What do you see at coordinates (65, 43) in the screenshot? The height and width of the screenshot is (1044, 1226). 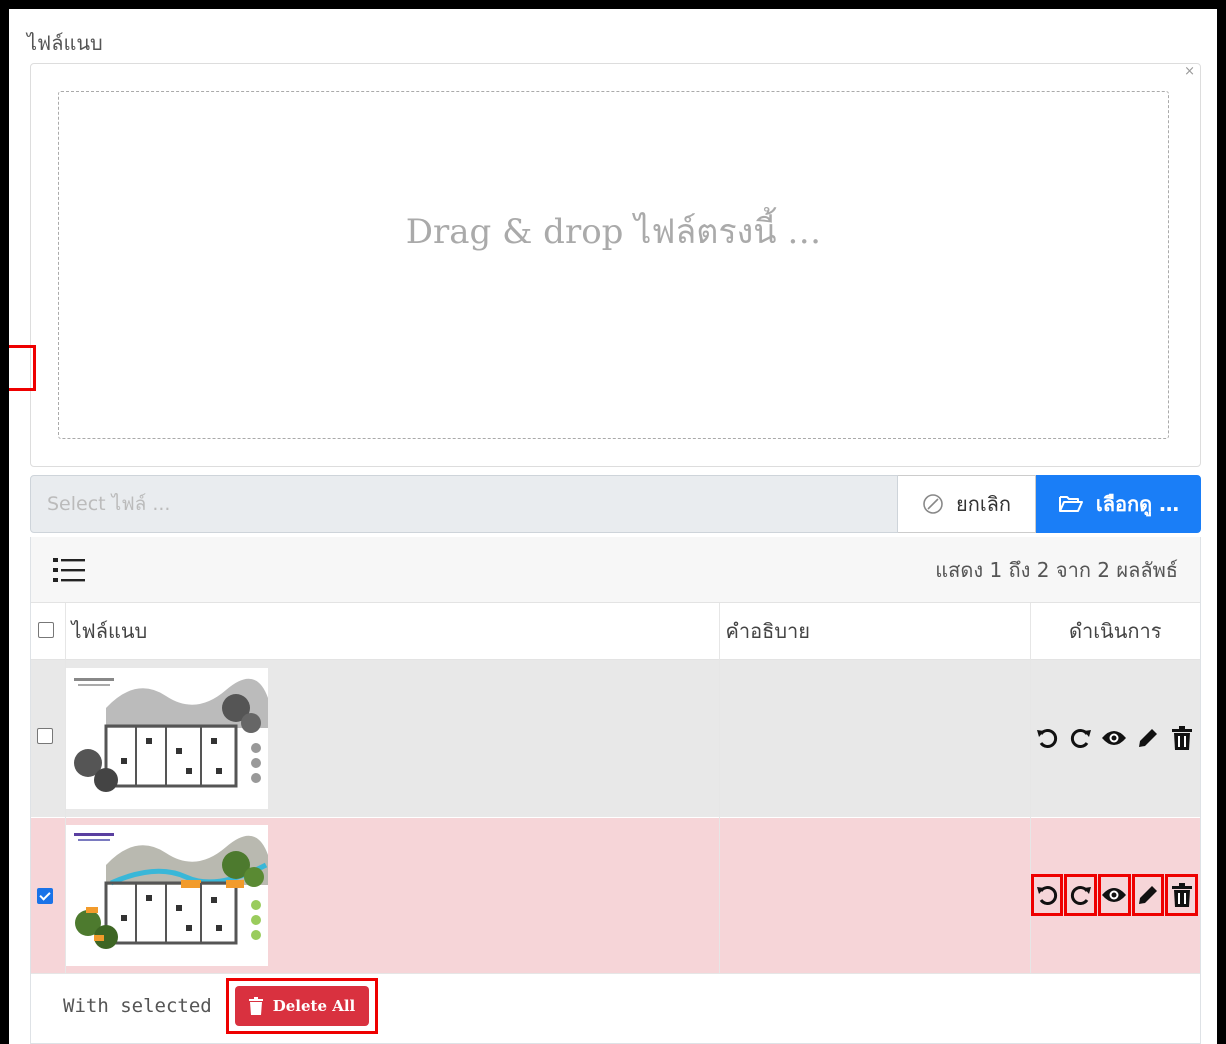 I see `section-title: ไฟล์แนบ` at bounding box center [65, 43].